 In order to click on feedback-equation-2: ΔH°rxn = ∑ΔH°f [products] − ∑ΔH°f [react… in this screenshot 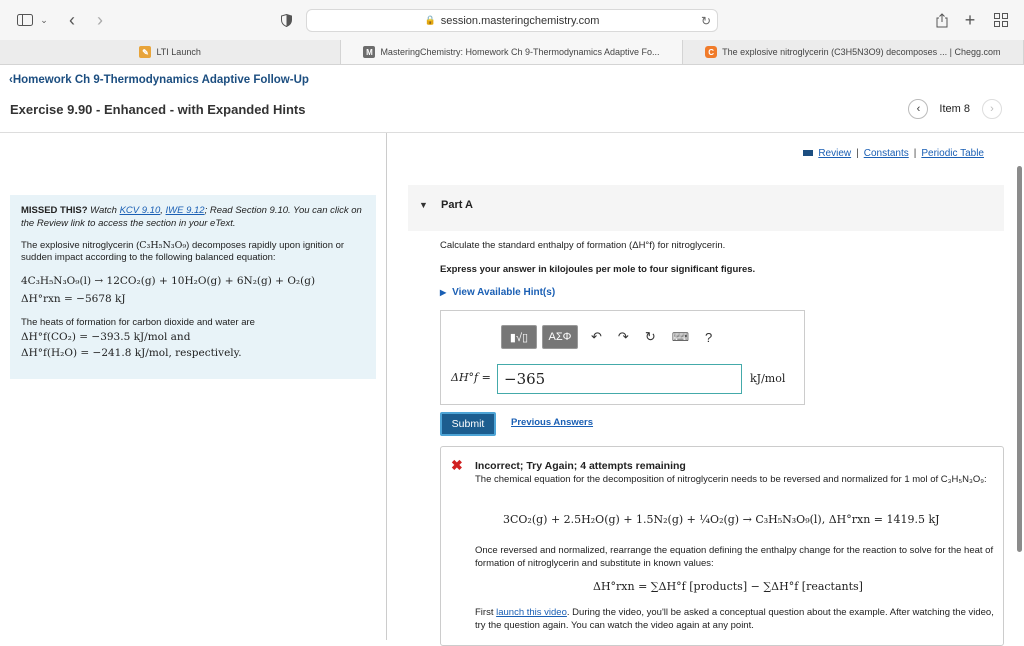, I will do `click(728, 586)`.